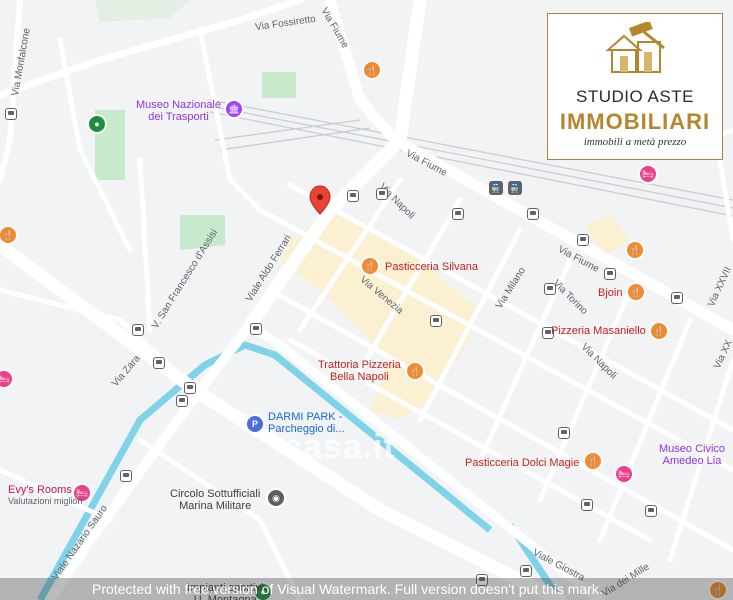 The image size is (733, 600). What do you see at coordinates (97, 124) in the screenshot?
I see `park-icon: ●` at bounding box center [97, 124].